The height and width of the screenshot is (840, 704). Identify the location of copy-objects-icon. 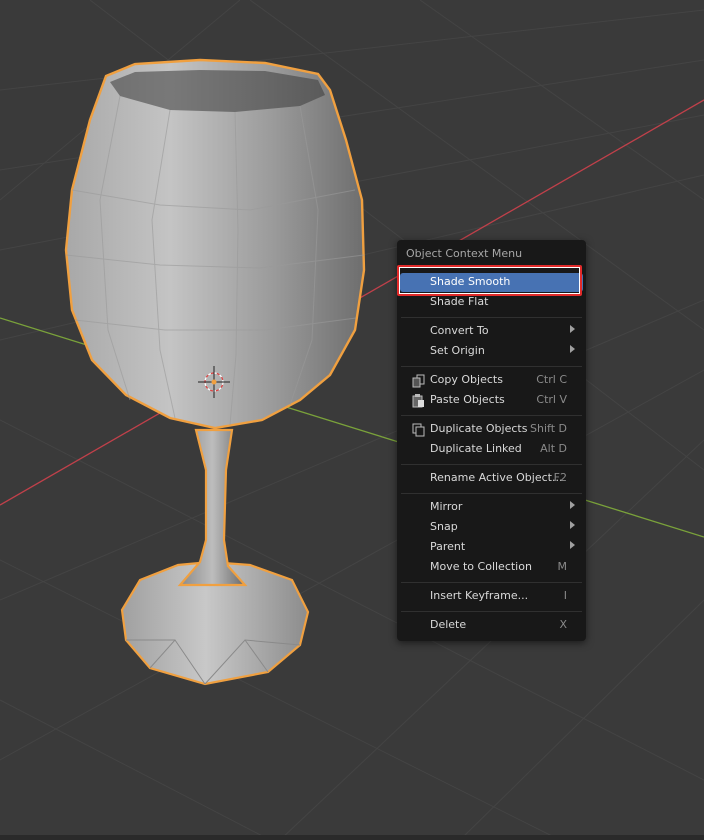
(418, 381).